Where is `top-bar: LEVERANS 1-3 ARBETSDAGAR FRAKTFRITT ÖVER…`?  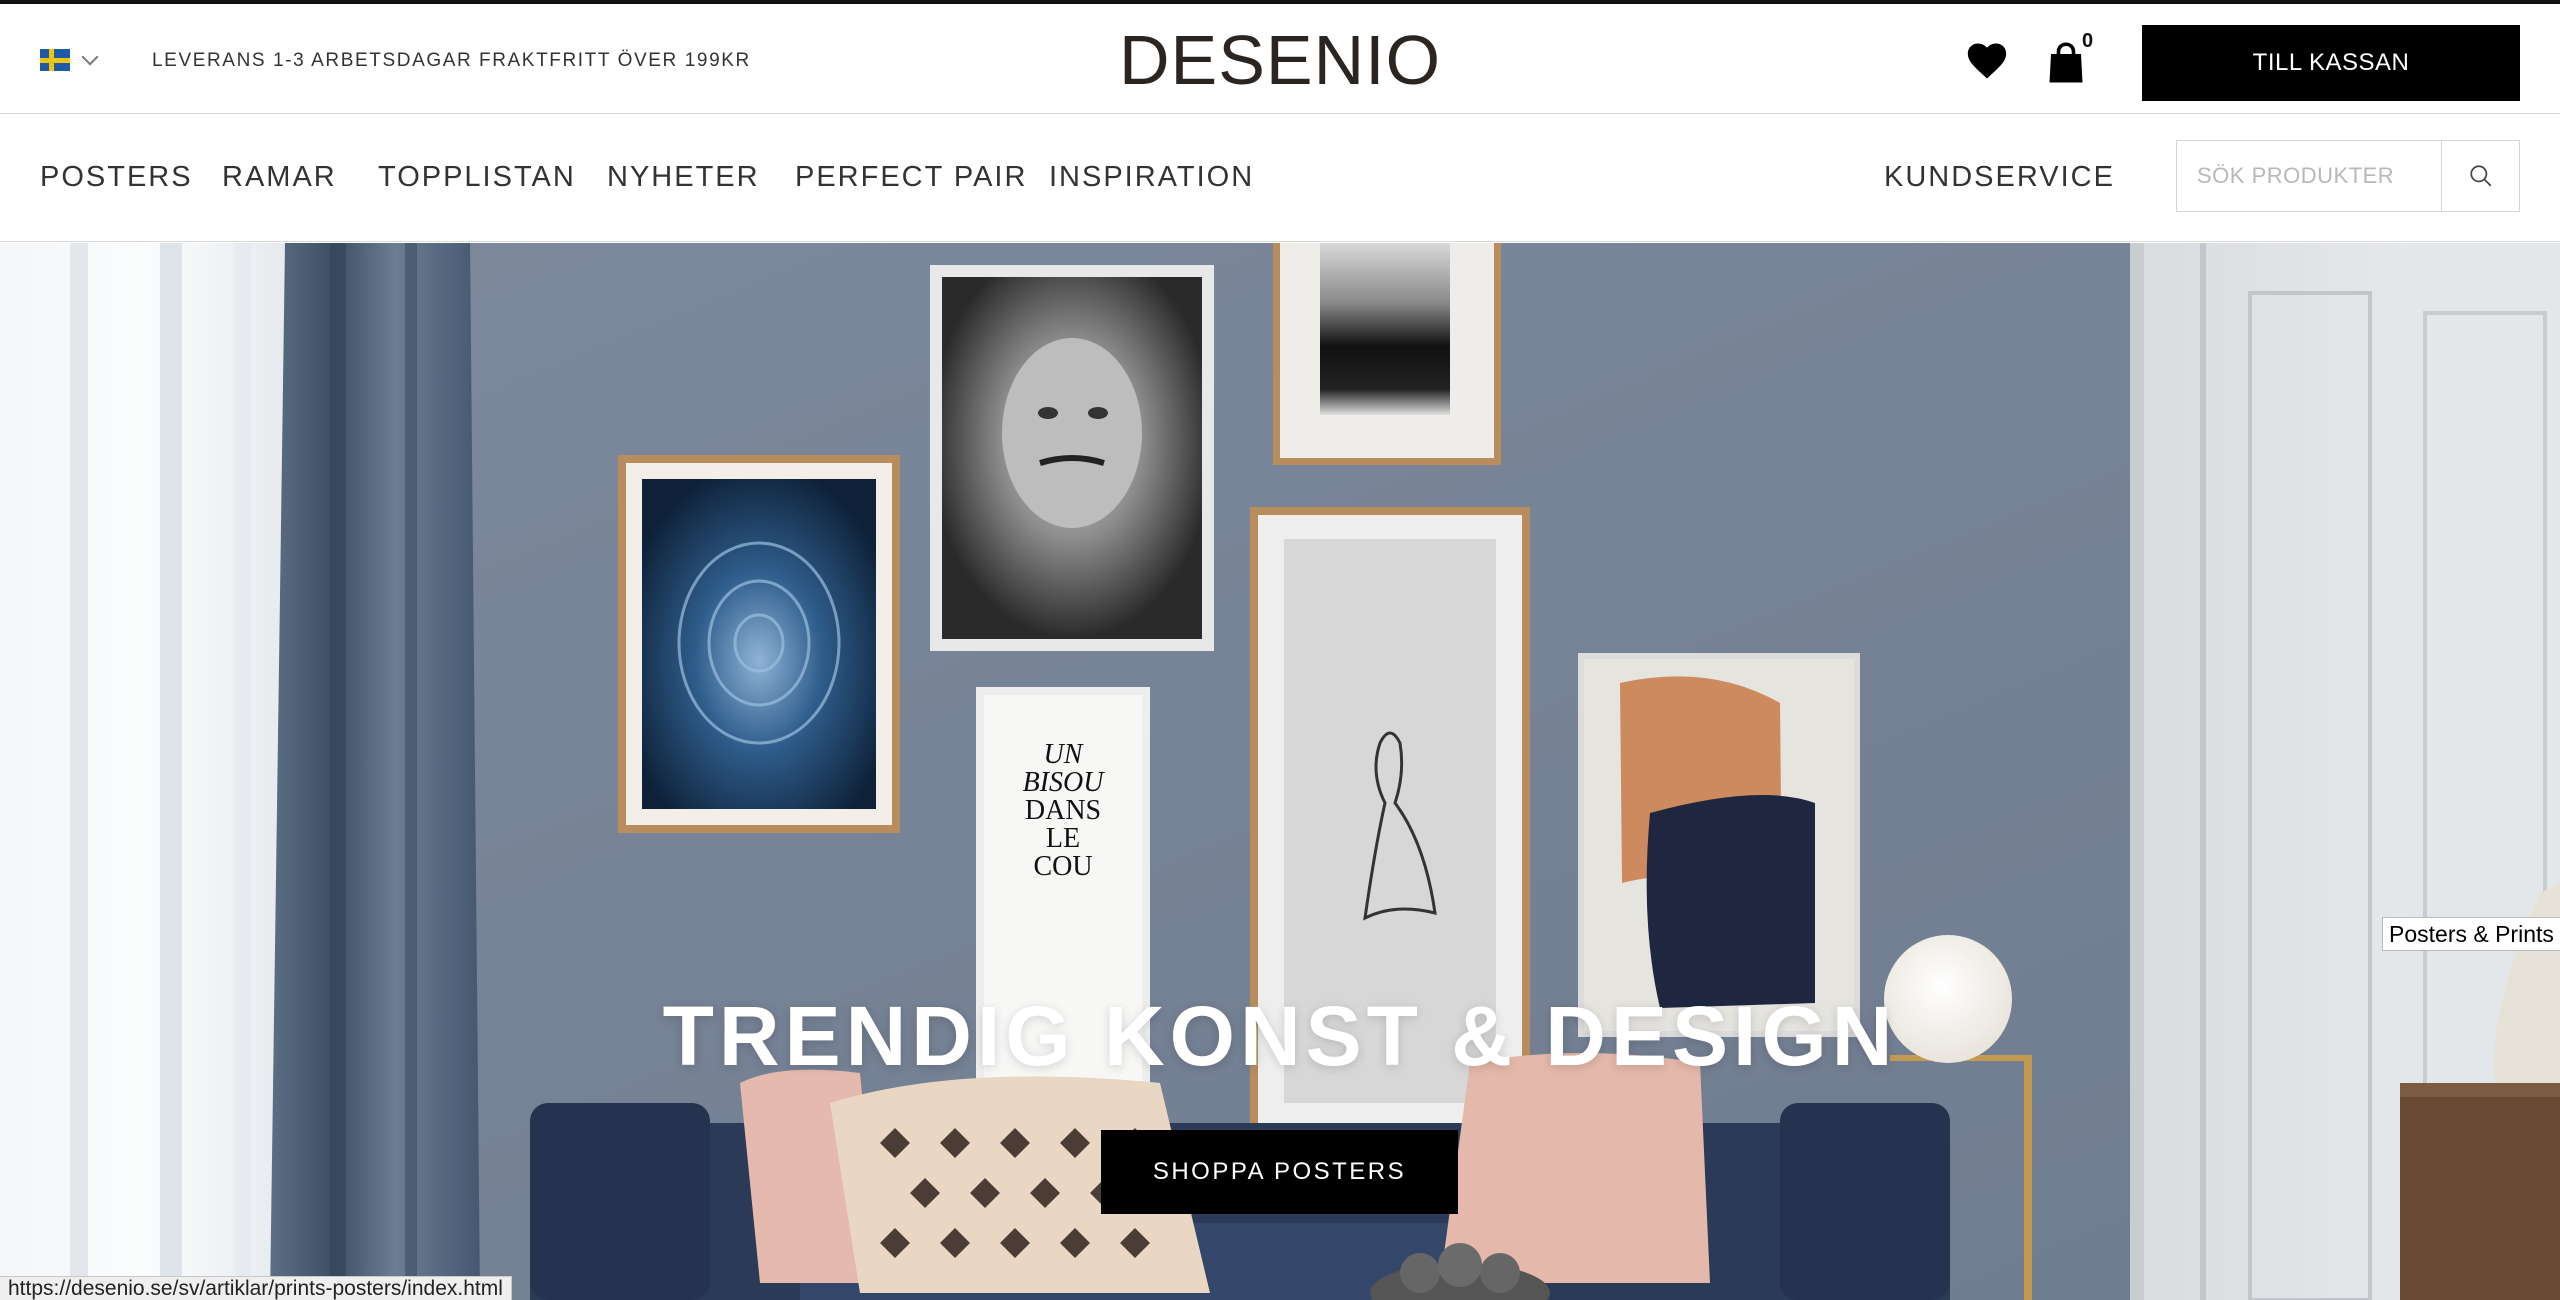 top-bar: LEVERANS 1-3 ARBETSDAGAR FRAKTFRITT ÖVER… is located at coordinates (1280, 57).